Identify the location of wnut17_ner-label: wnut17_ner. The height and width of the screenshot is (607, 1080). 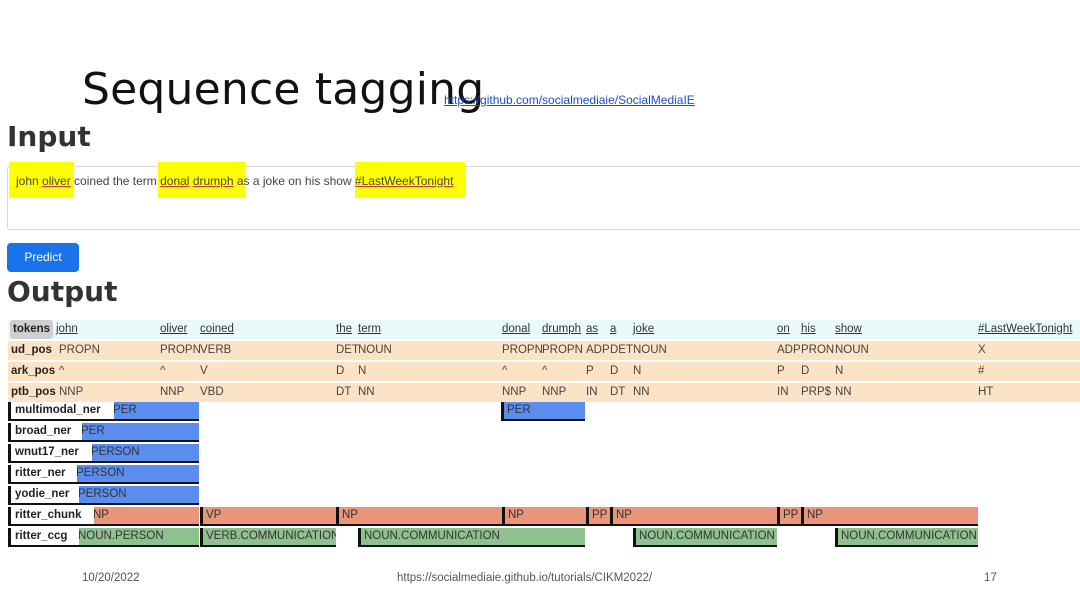
(50, 453).